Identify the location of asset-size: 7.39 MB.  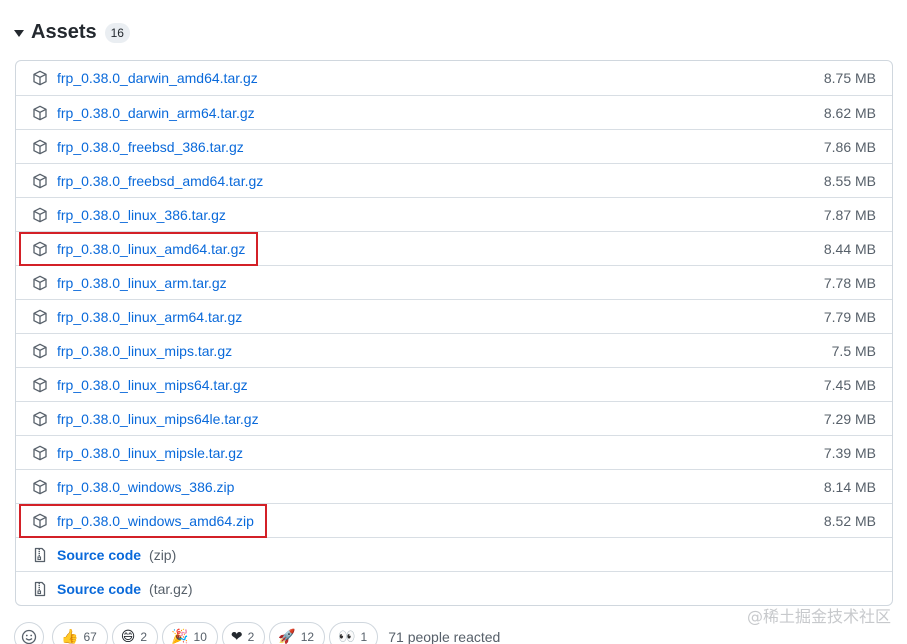
(849, 452).